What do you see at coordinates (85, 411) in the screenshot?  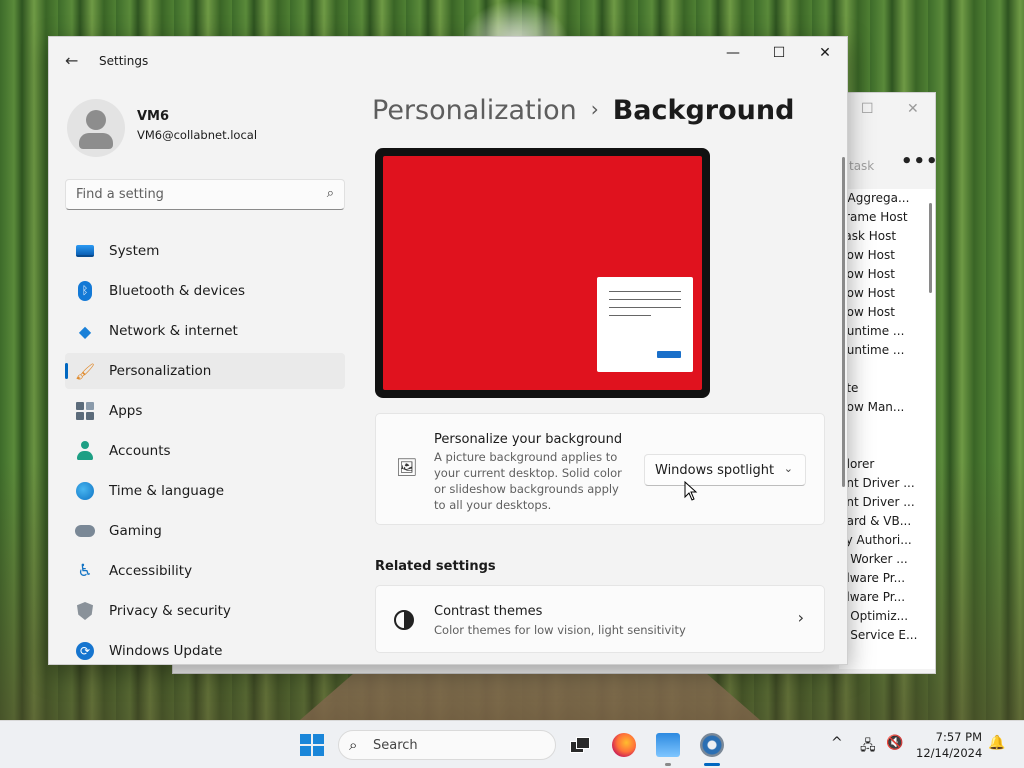 I see `apps-icon` at bounding box center [85, 411].